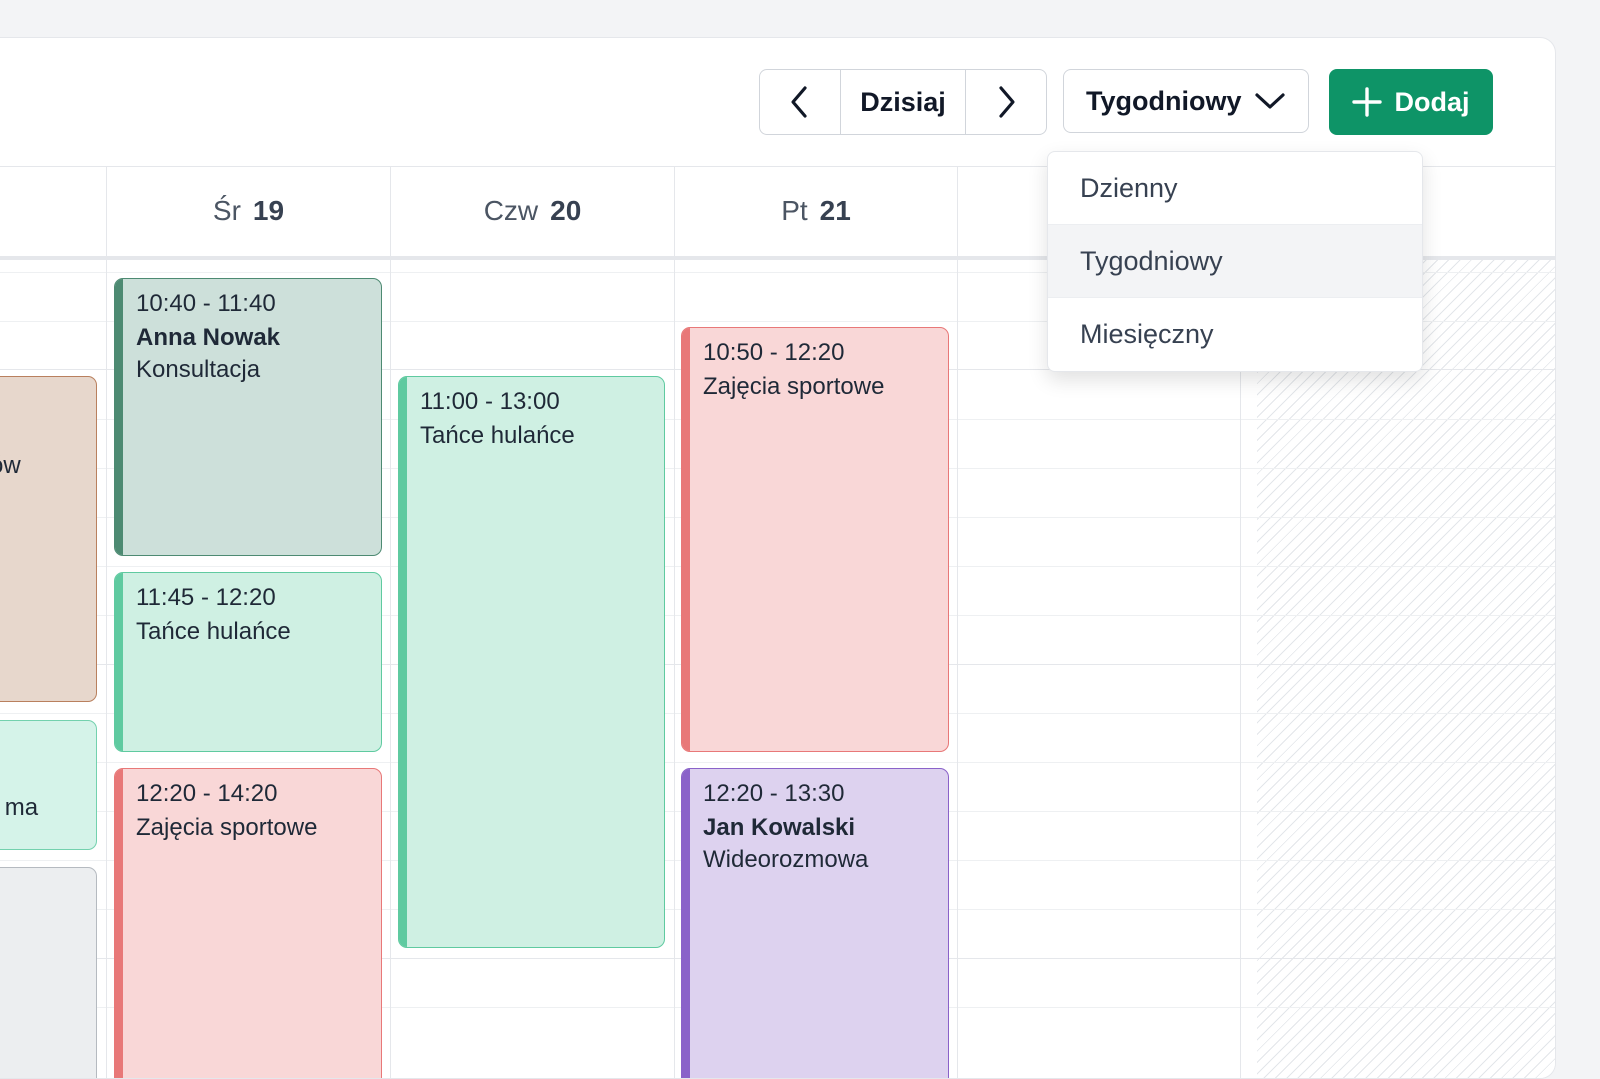  Describe the element at coordinates (48, 785) in the screenshot. I see `event-card: ęskie ma` at that location.